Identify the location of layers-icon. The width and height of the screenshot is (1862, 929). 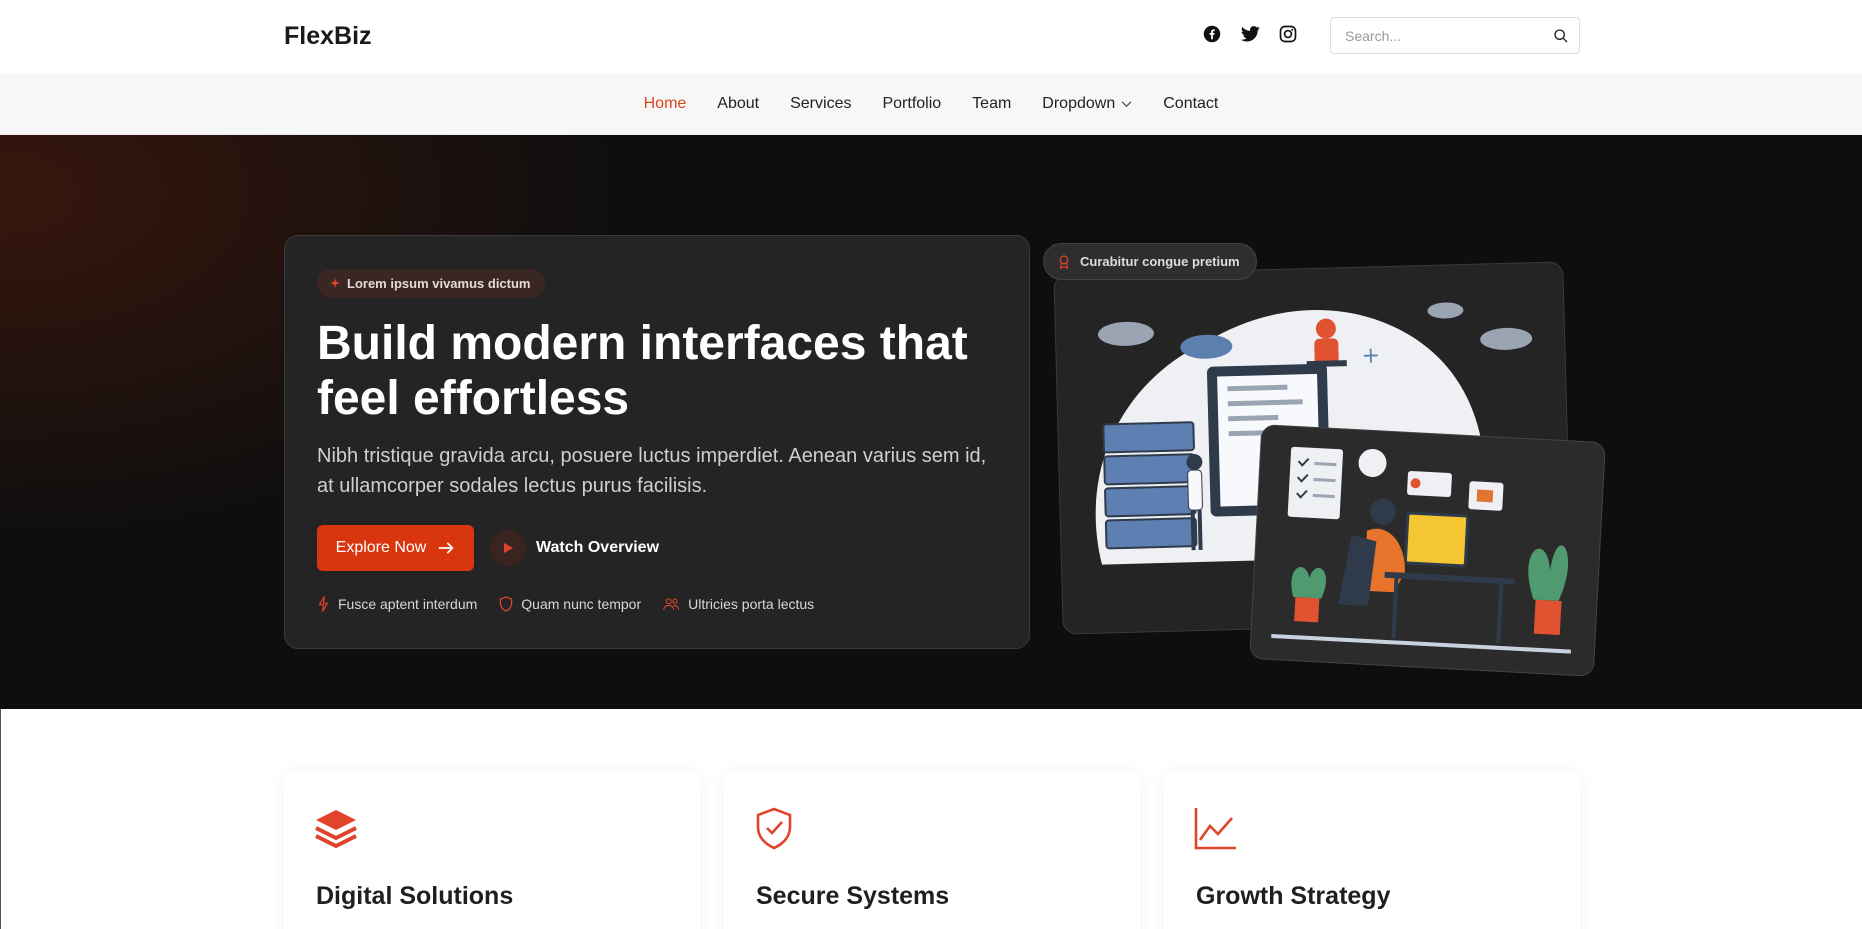
(336, 829).